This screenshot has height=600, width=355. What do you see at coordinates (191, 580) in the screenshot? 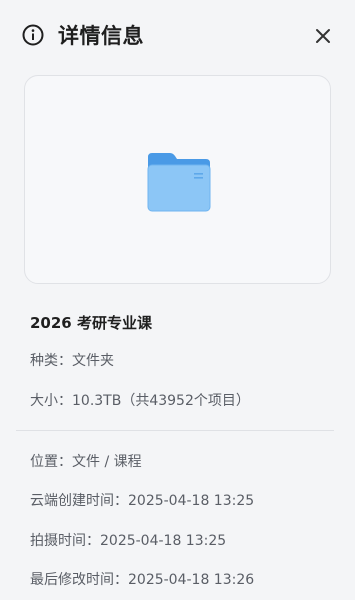
I see `modified-time-value: 2025-04-18 13:26` at bounding box center [191, 580].